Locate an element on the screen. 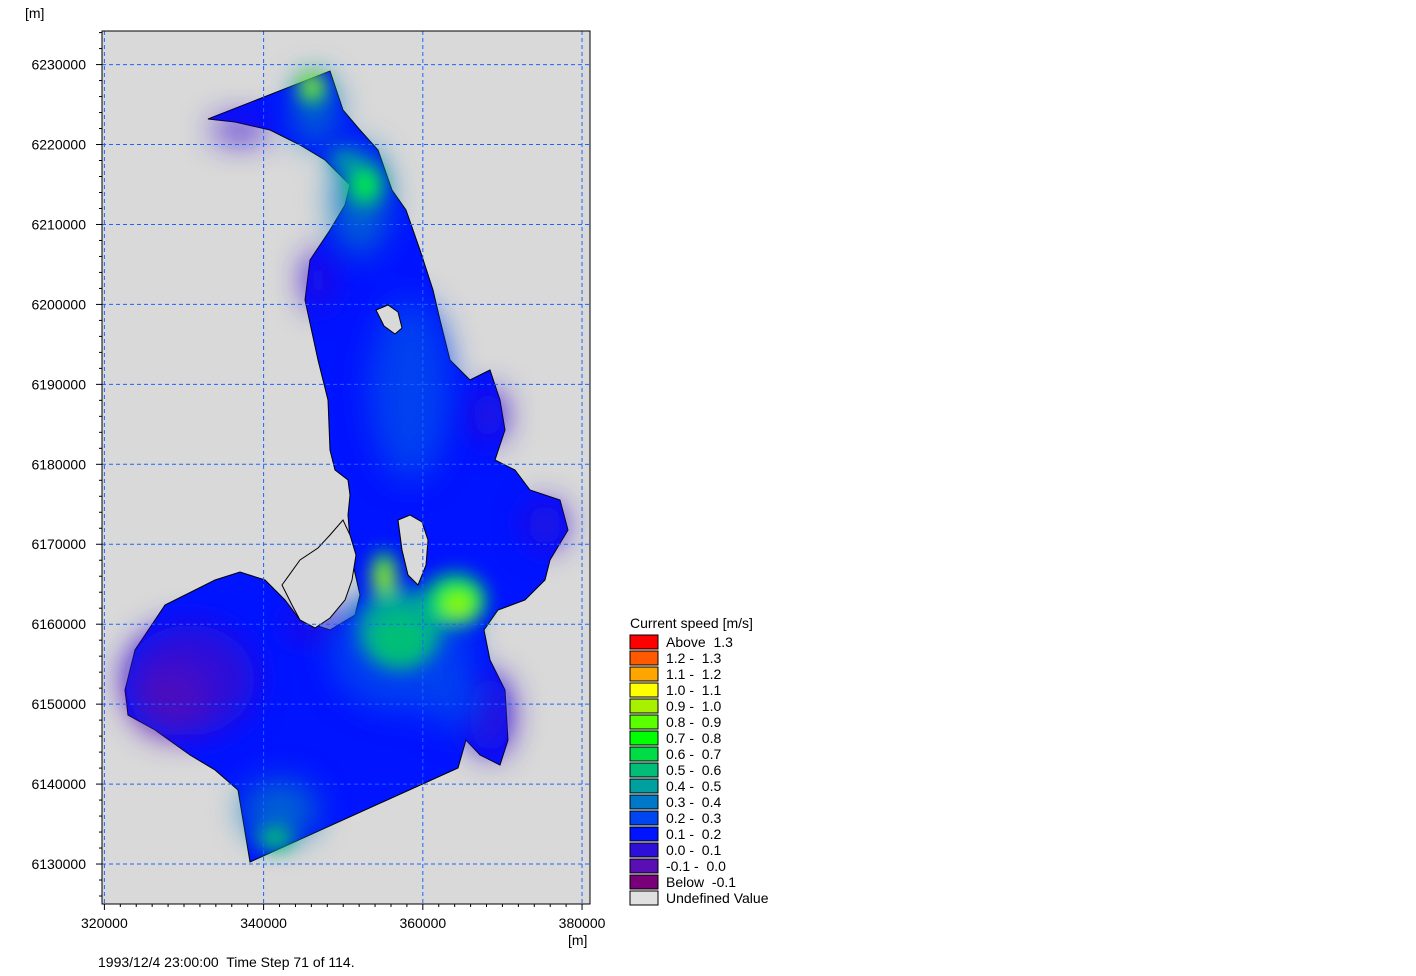  legend-label: 0.7 - 0.8 is located at coordinates (693, 738).